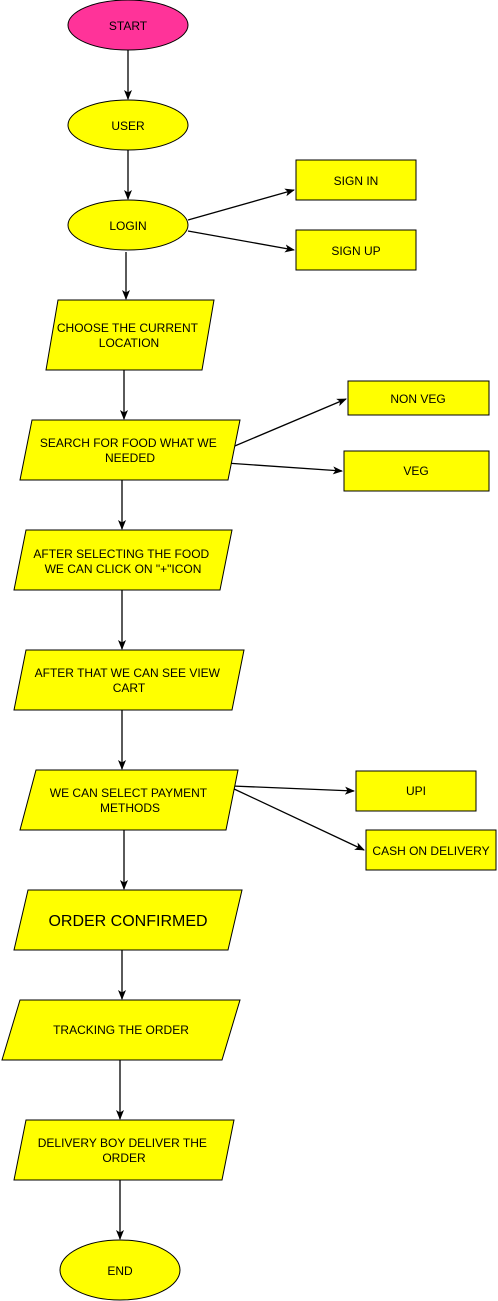 This screenshot has width=498, height=1301. I want to click on delivery-shape, so click(124, 1150).